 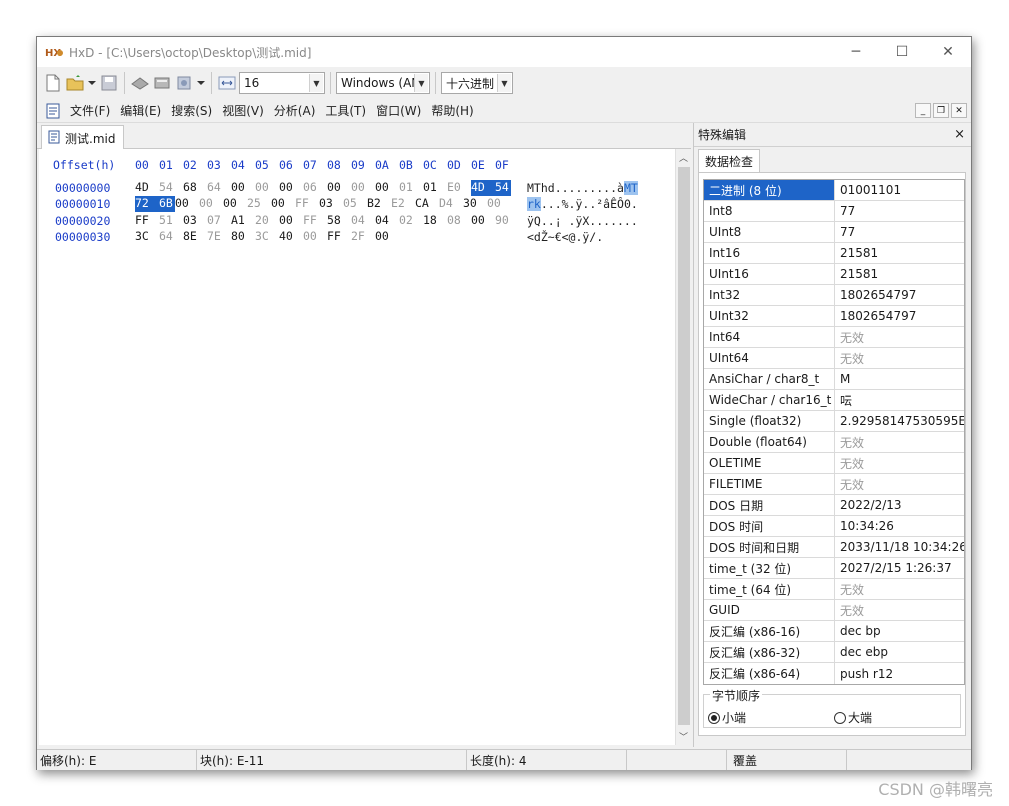 I want to click on mdi-minimize-button: _, so click(x=923, y=110).